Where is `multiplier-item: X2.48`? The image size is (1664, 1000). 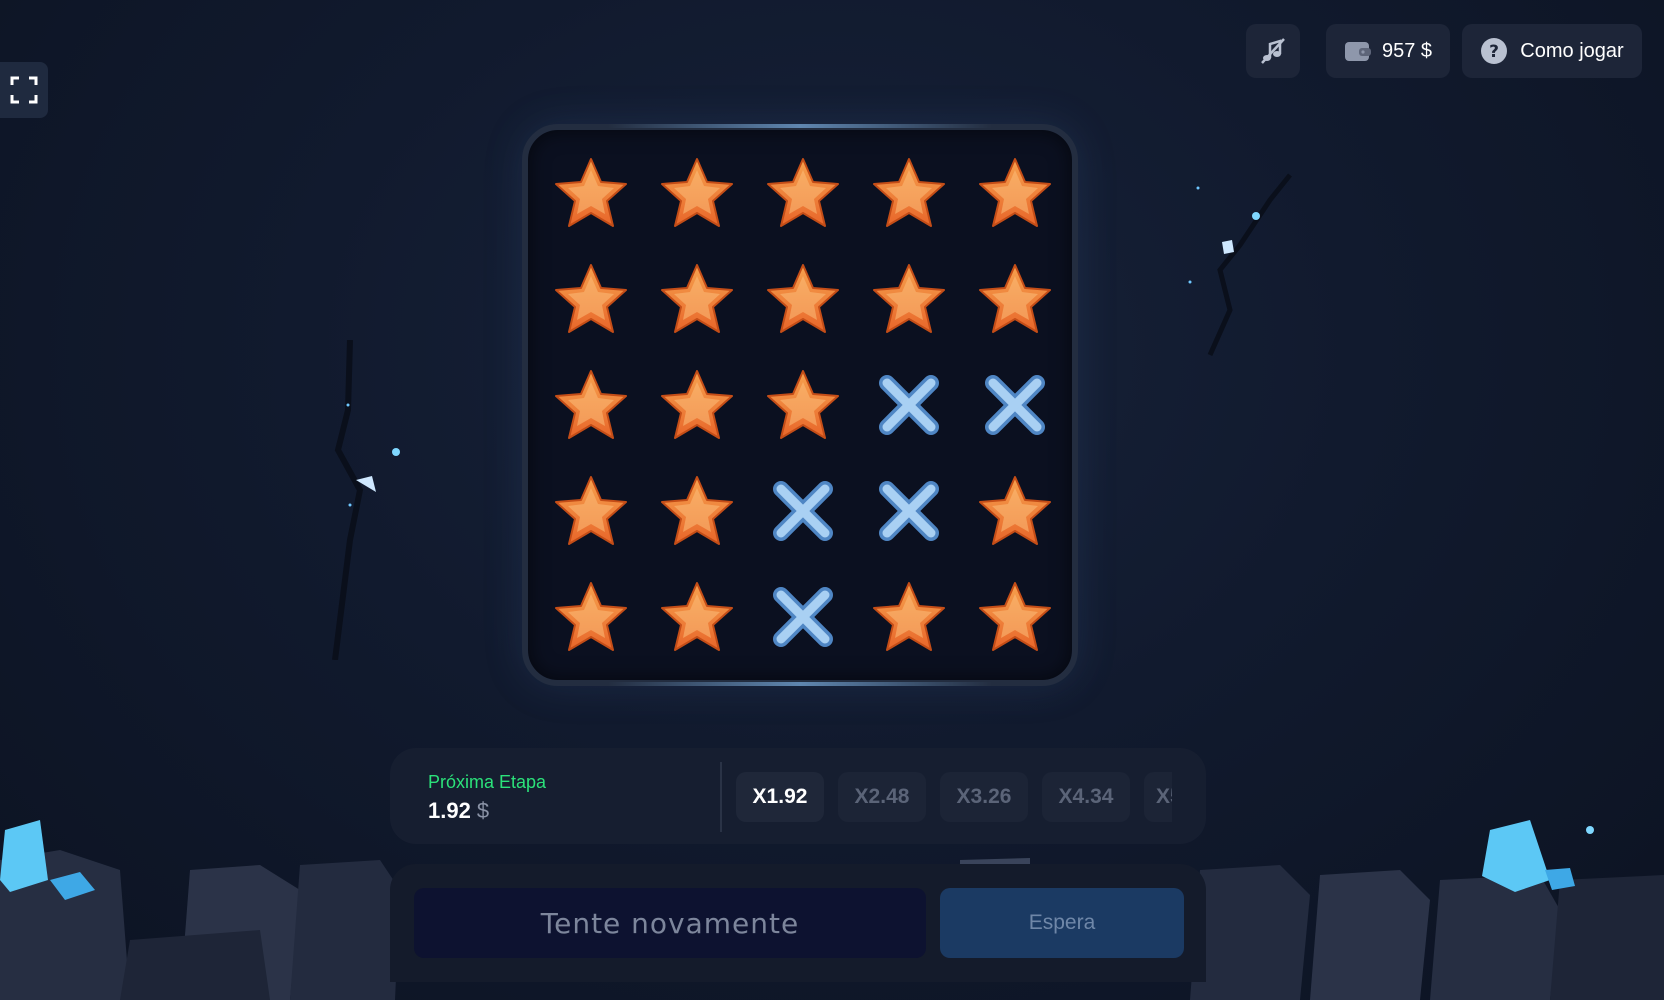
multiplier-item: X2.48 is located at coordinates (882, 797).